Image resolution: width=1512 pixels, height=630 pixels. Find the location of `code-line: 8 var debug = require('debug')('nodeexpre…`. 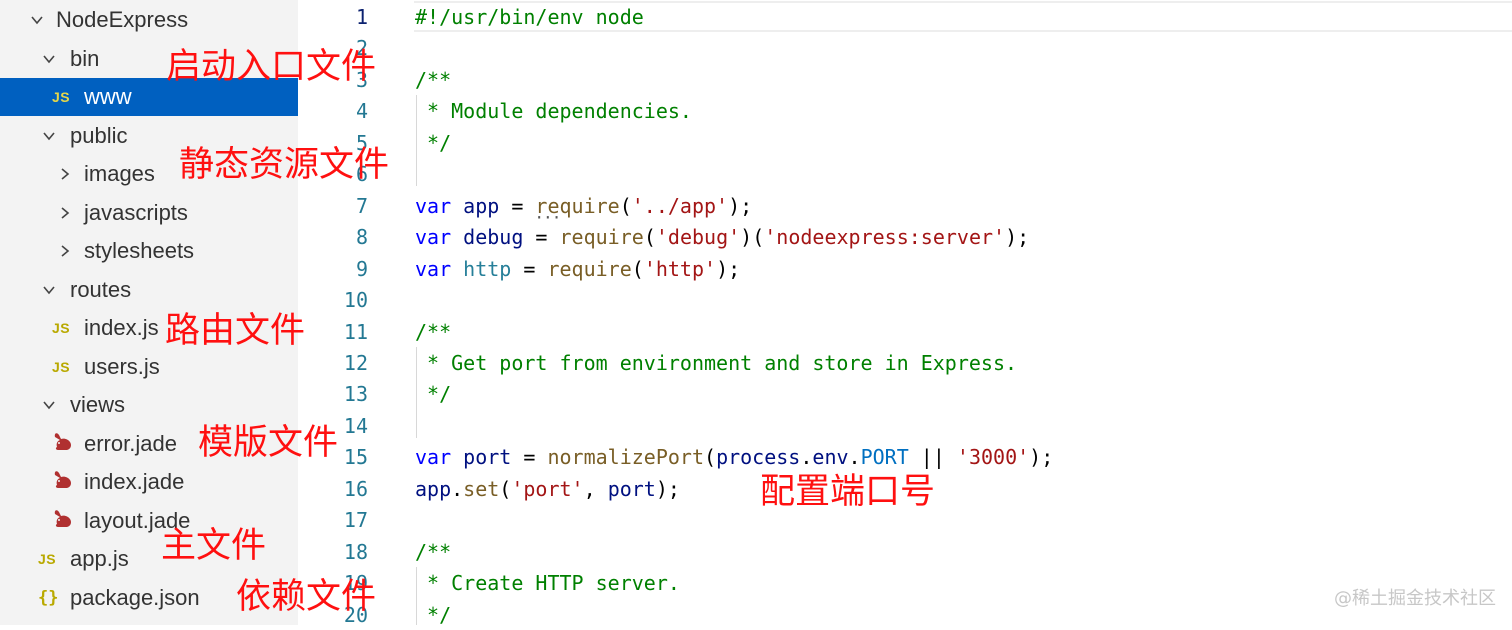

code-line: 8 var debug = require('debug')('nodeexpre… is located at coordinates (905, 236).